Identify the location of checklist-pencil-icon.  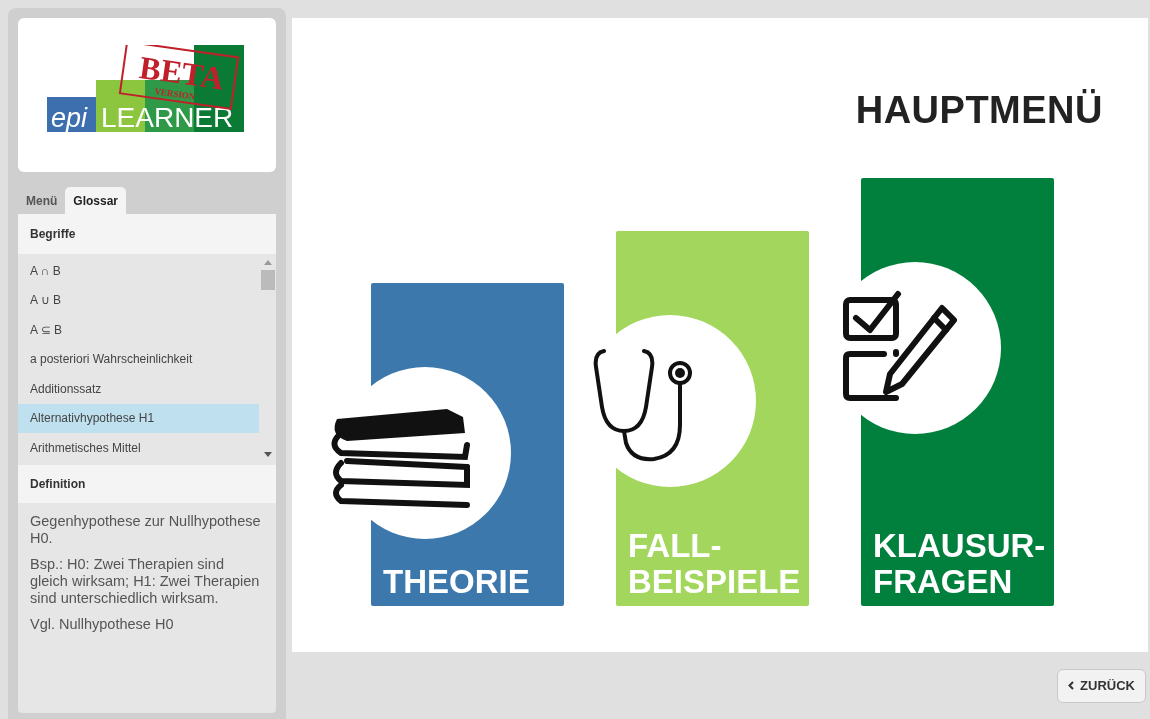
(900, 346).